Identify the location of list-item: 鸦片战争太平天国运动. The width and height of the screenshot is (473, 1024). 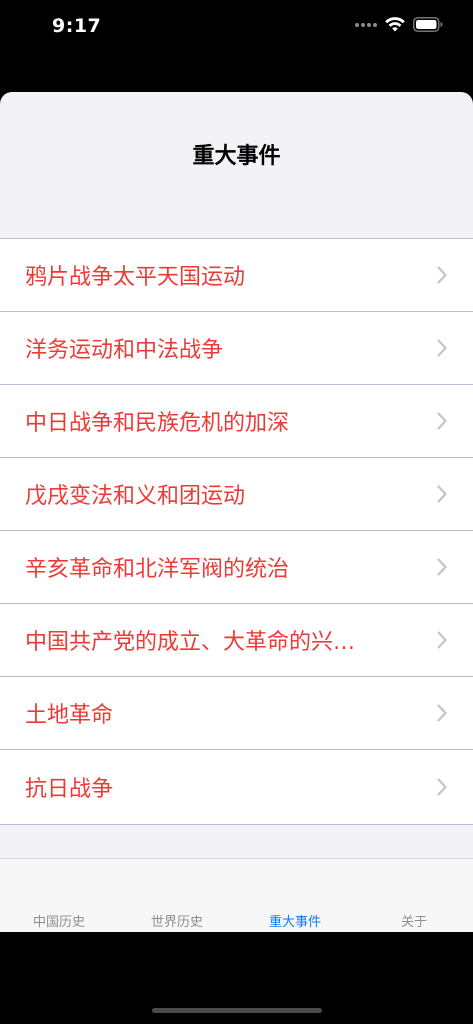
(236, 275).